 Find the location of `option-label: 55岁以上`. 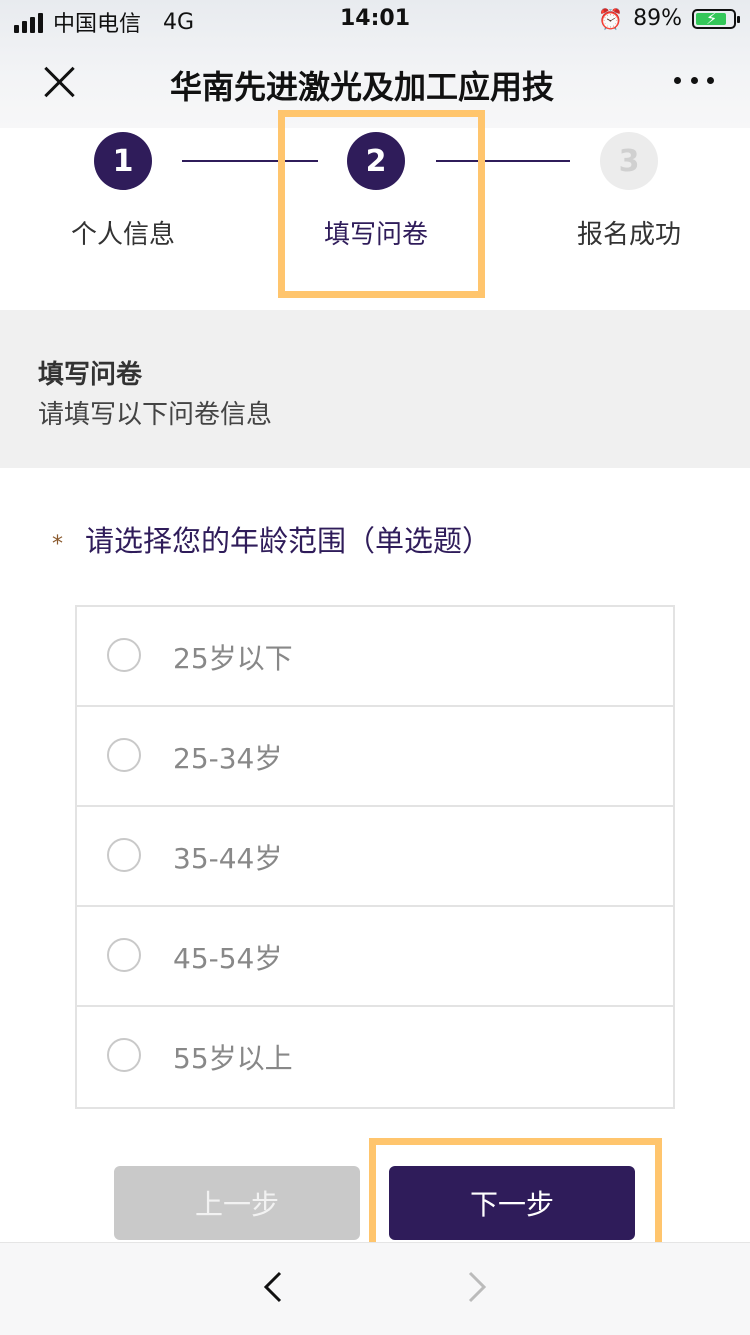

option-label: 55岁以上 is located at coordinates (233, 1058).